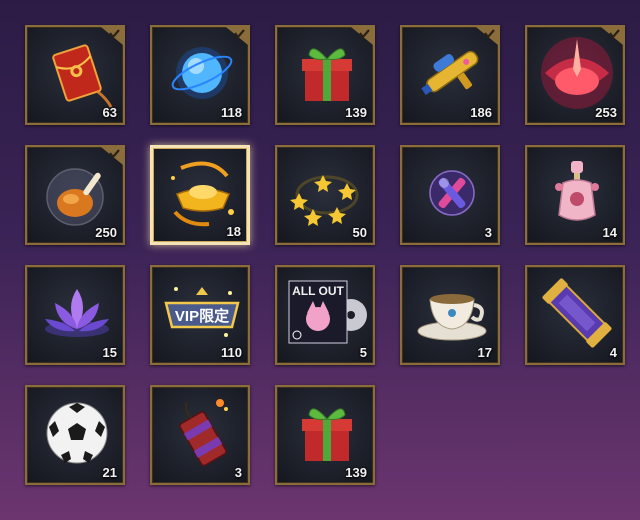  I want to click on inventory-slot-soccer-ball: 21, so click(75, 435).